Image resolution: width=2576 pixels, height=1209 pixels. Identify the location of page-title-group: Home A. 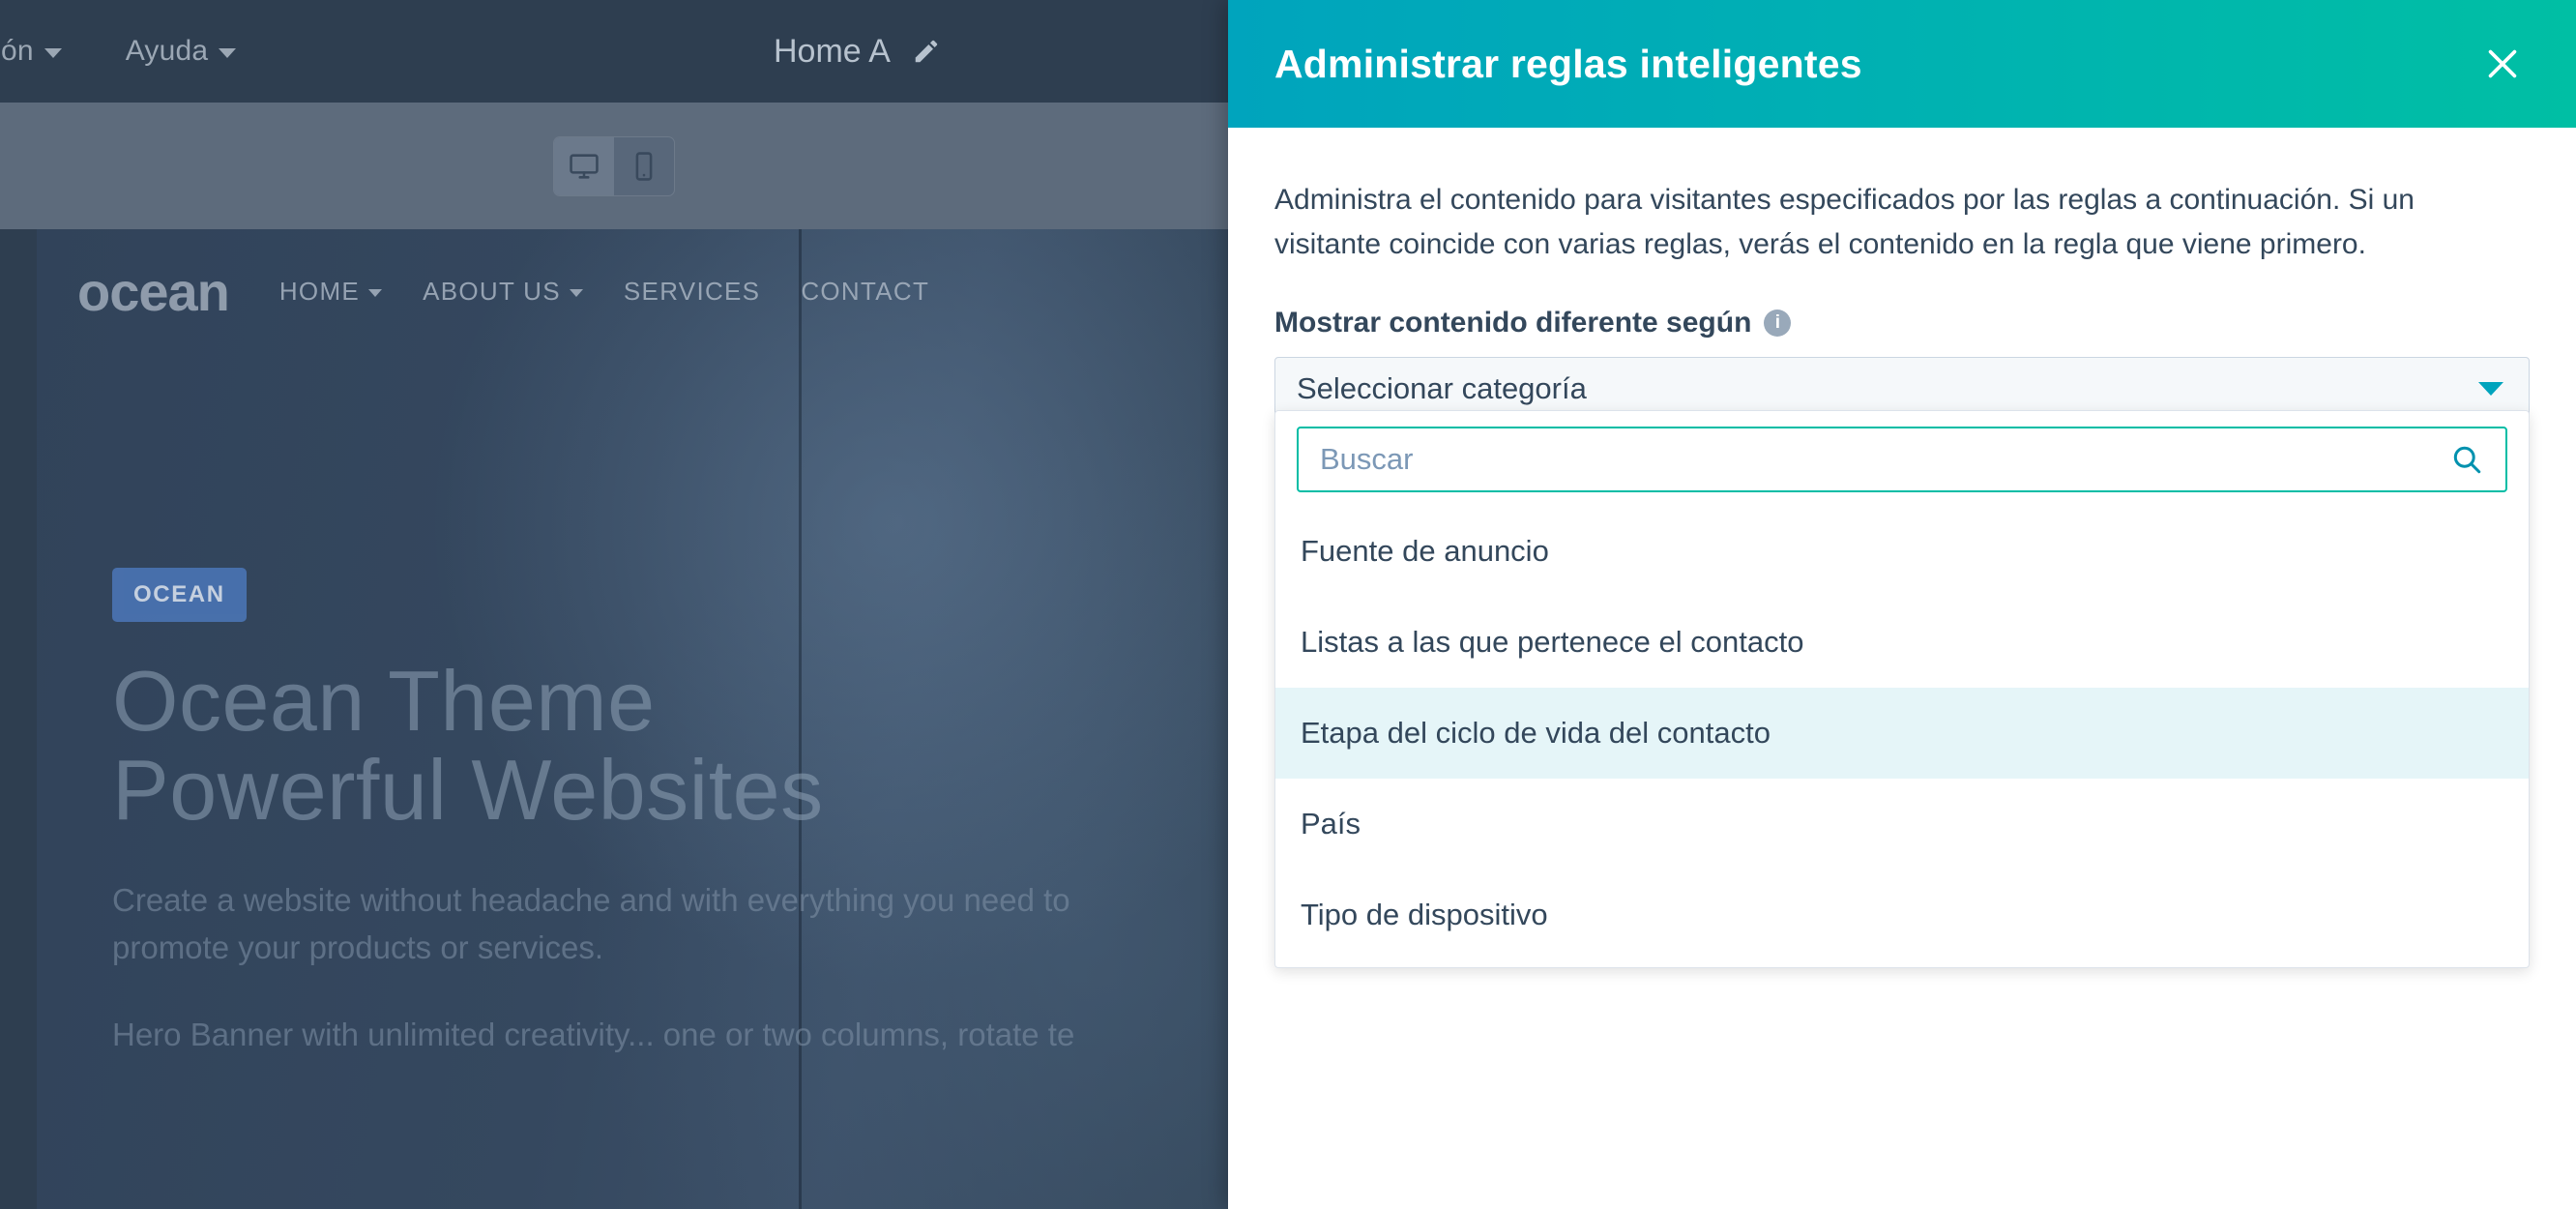
(857, 51).